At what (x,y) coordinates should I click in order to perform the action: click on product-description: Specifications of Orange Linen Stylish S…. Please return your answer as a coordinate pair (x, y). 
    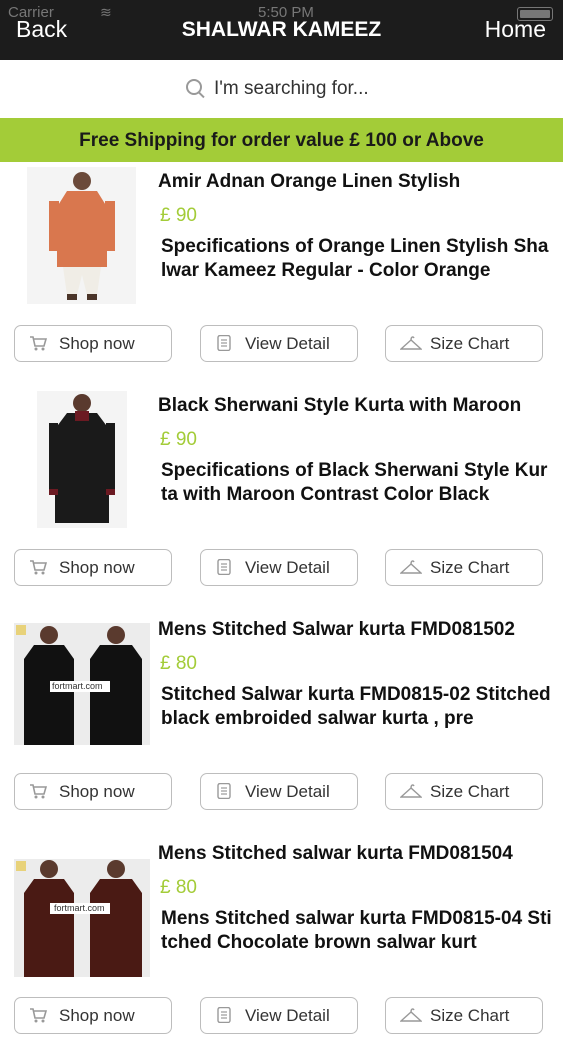
    Looking at the image, I should click on (355, 258).